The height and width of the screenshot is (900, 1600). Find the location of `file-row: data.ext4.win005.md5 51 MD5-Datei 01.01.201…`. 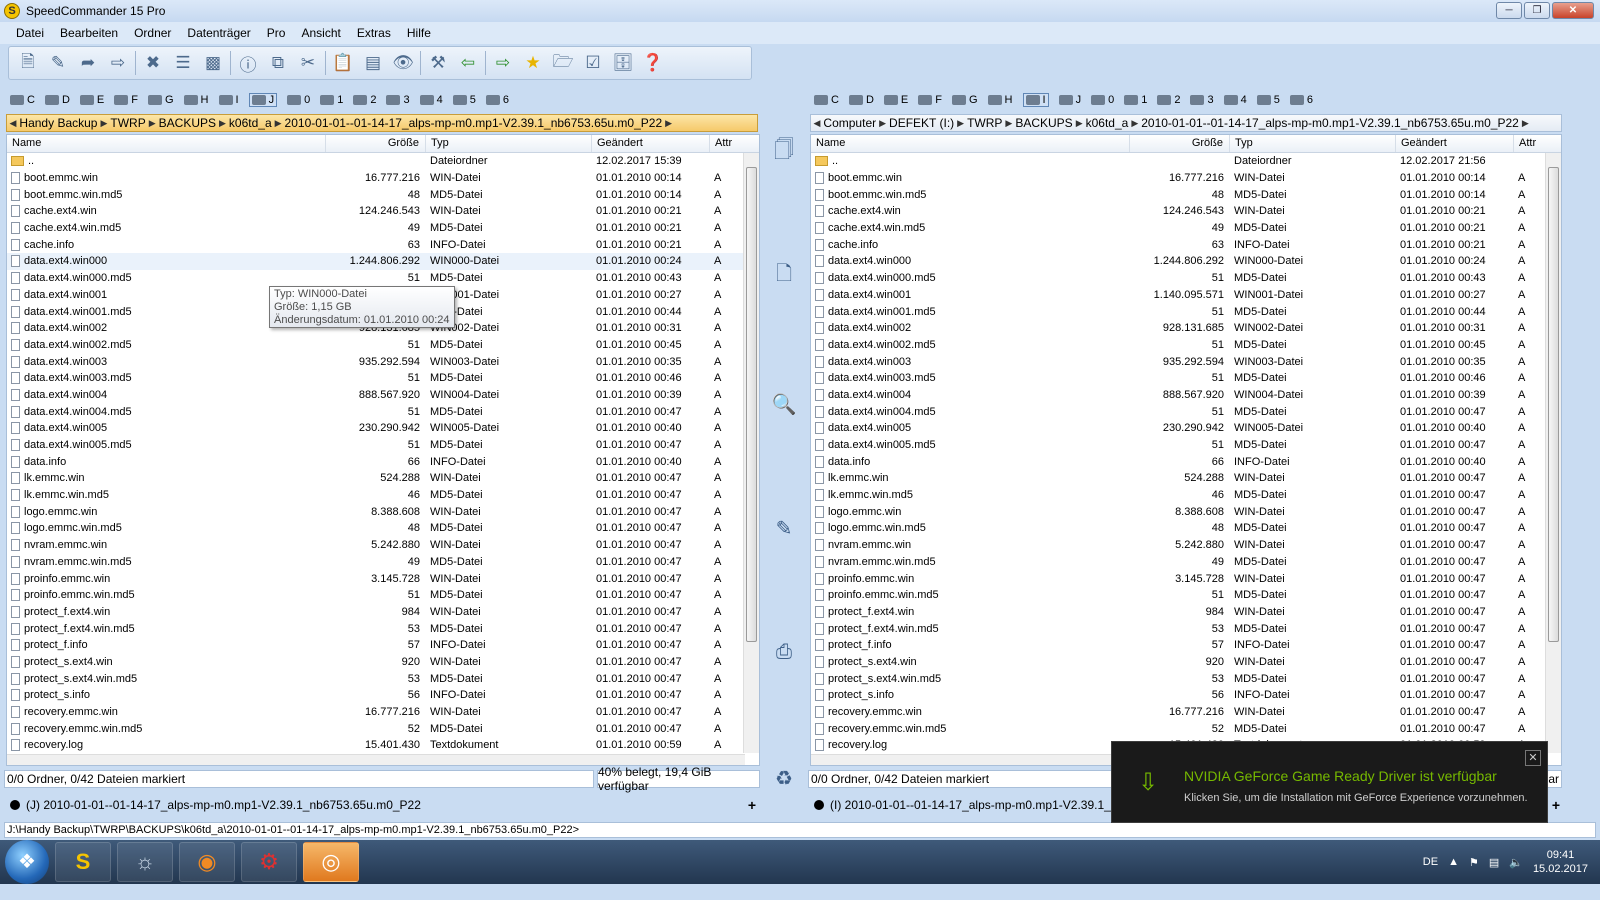

file-row: data.ext4.win005.md5 51 MD5-Datei 01.01.201… is located at coordinates (1186, 445).